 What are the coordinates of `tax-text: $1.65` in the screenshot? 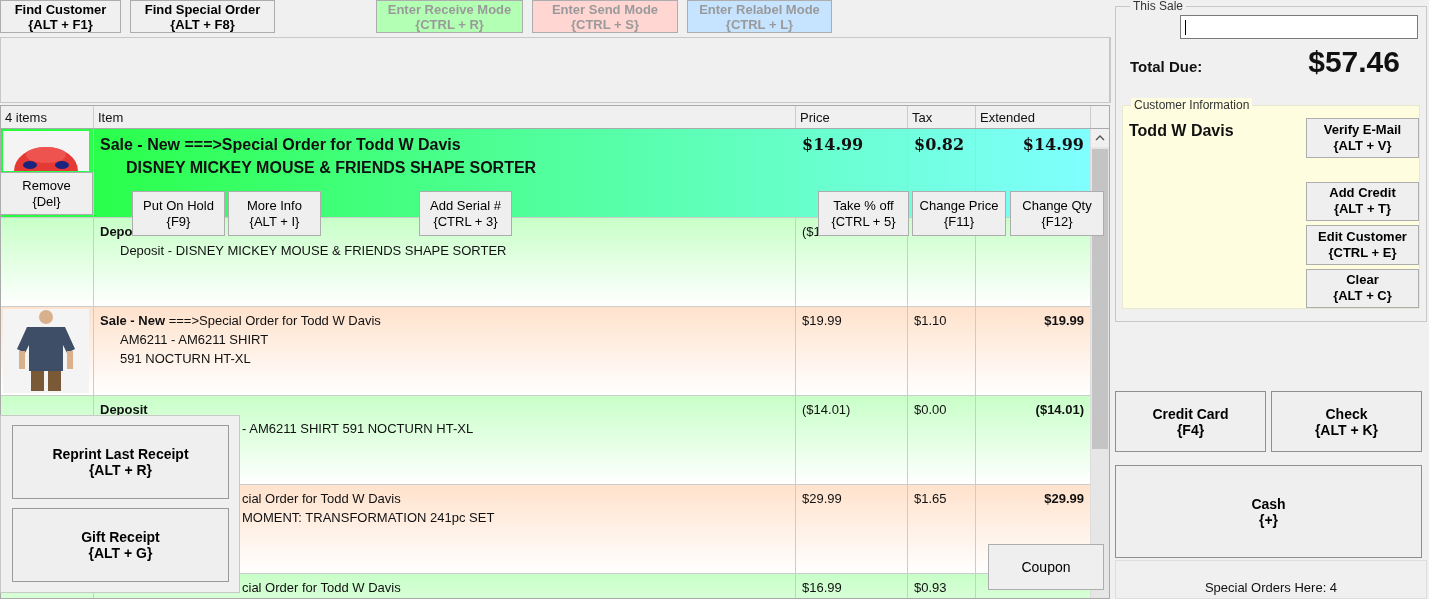 It's located at (930, 498).